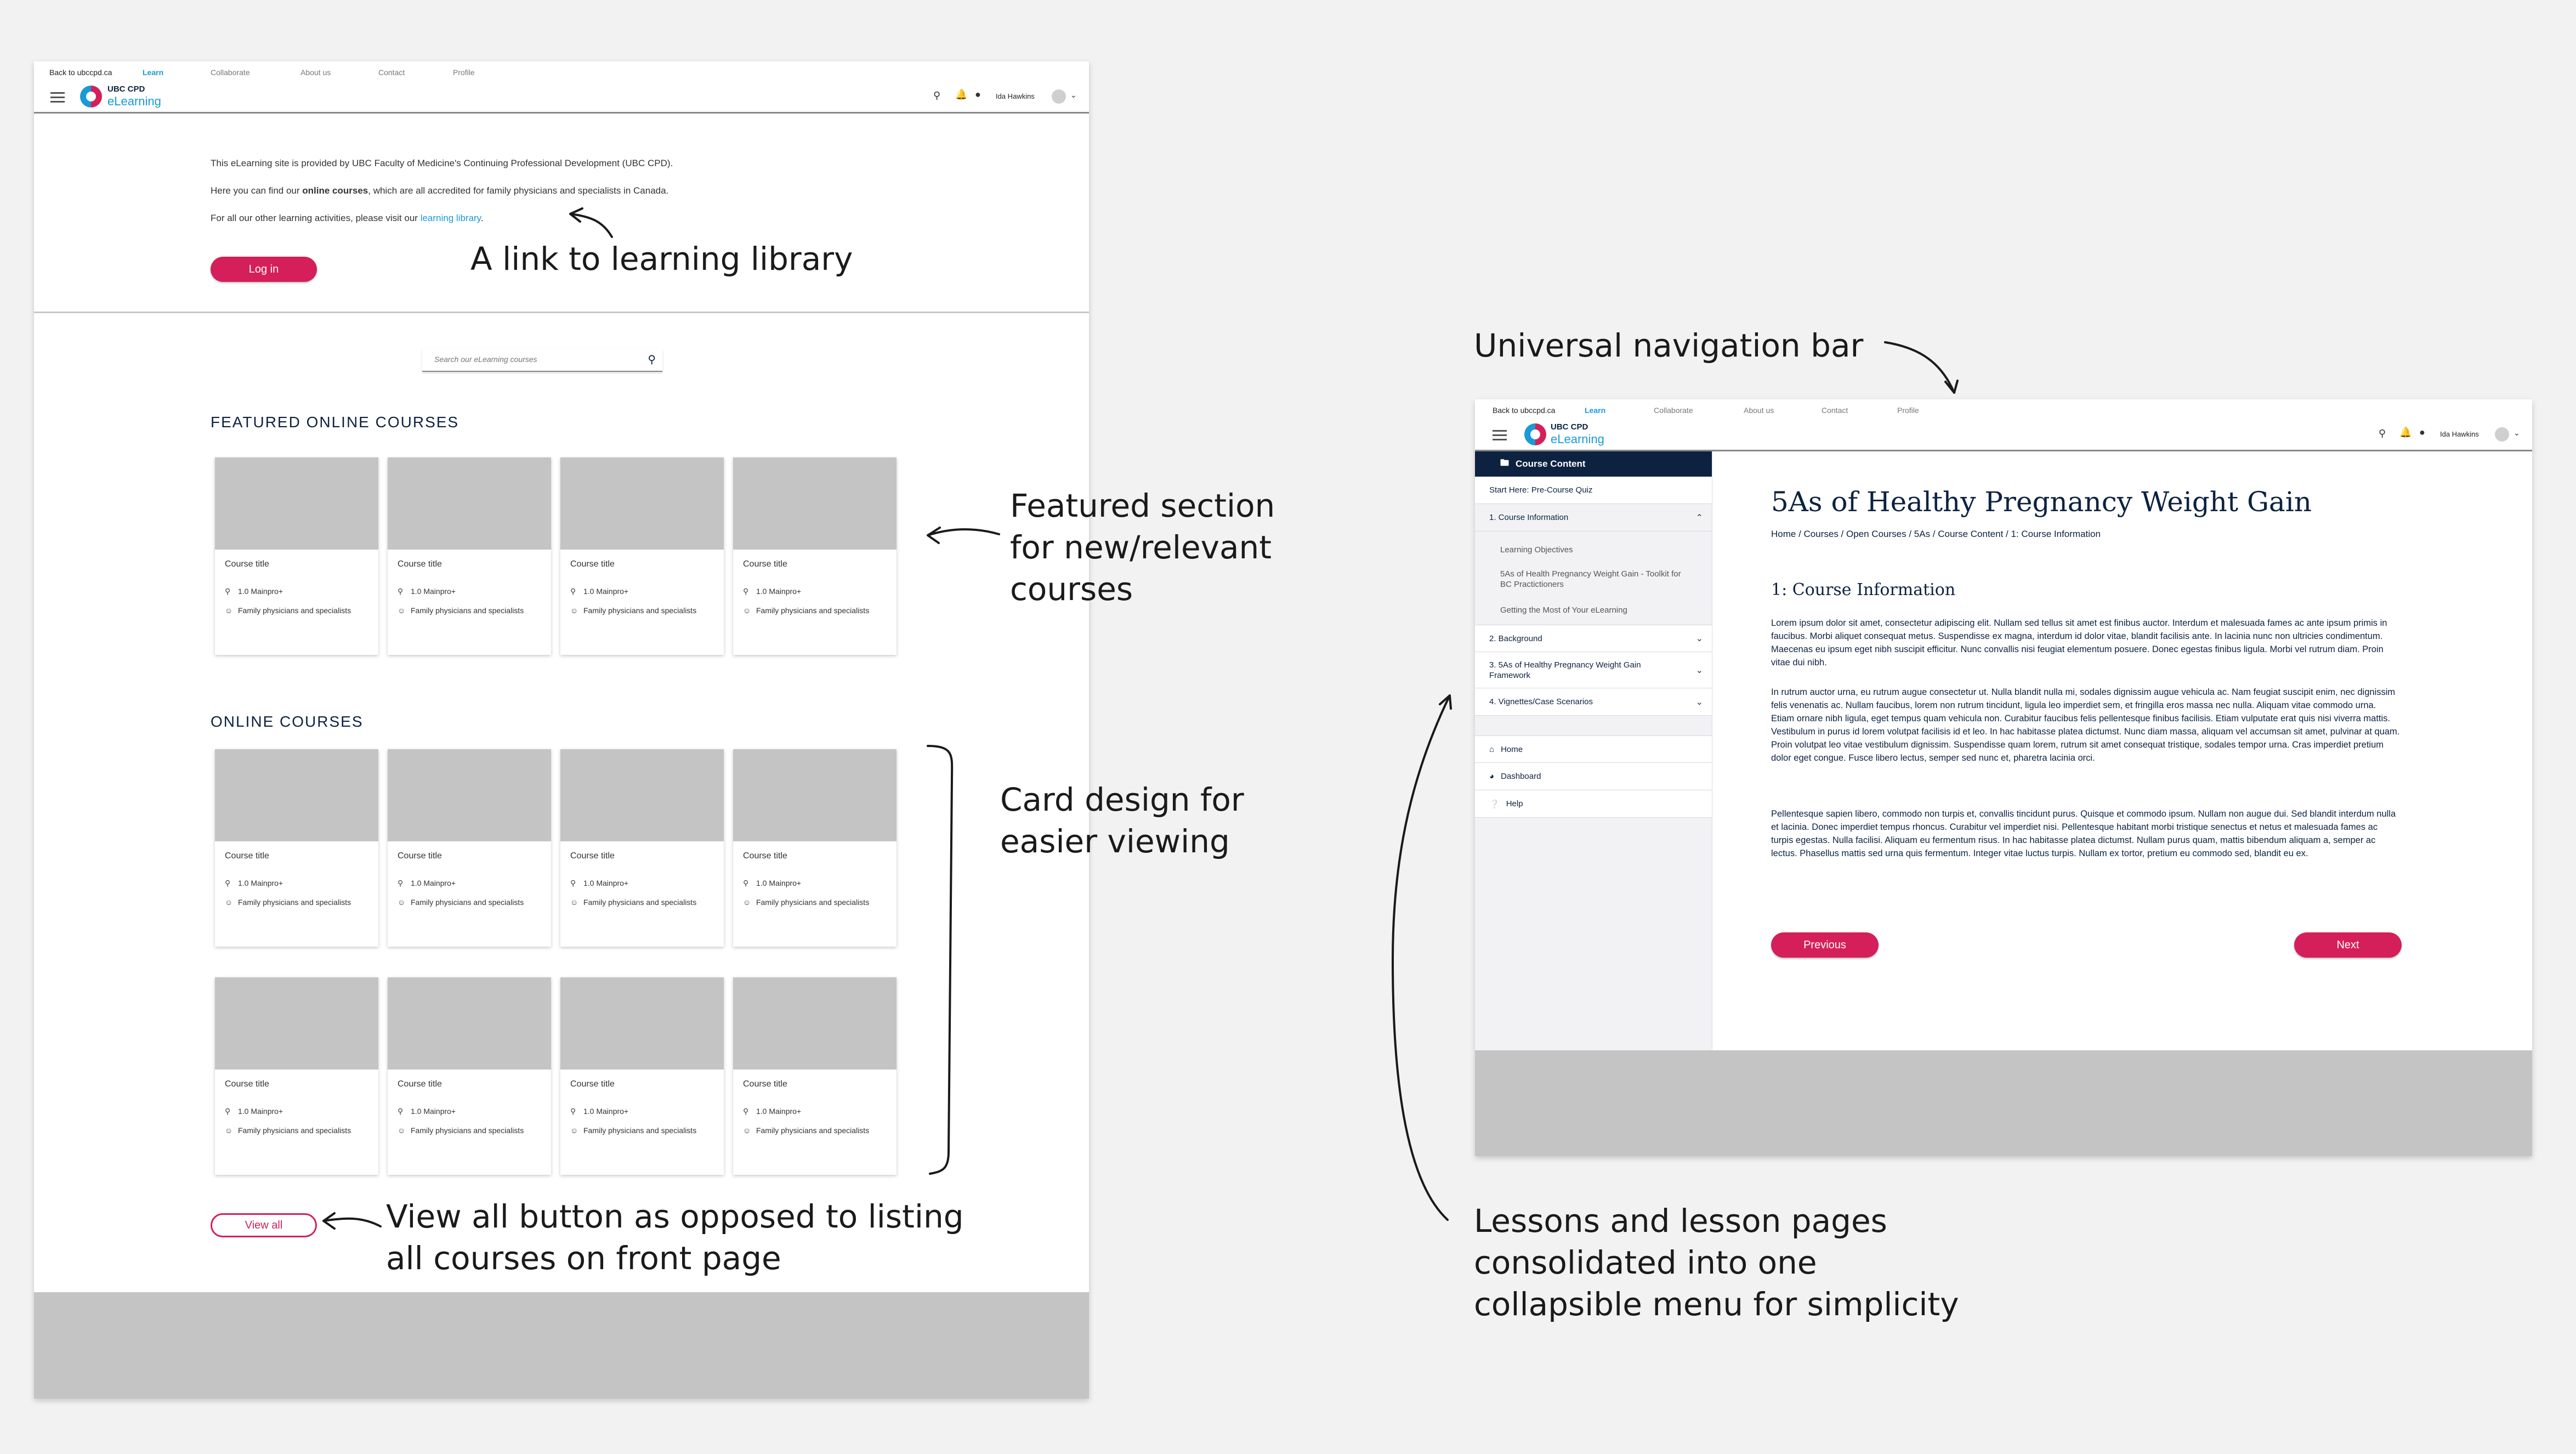  Describe the element at coordinates (1593, 639) in the screenshot. I see `sidebar-item-background: 2. Background ⌄` at that location.